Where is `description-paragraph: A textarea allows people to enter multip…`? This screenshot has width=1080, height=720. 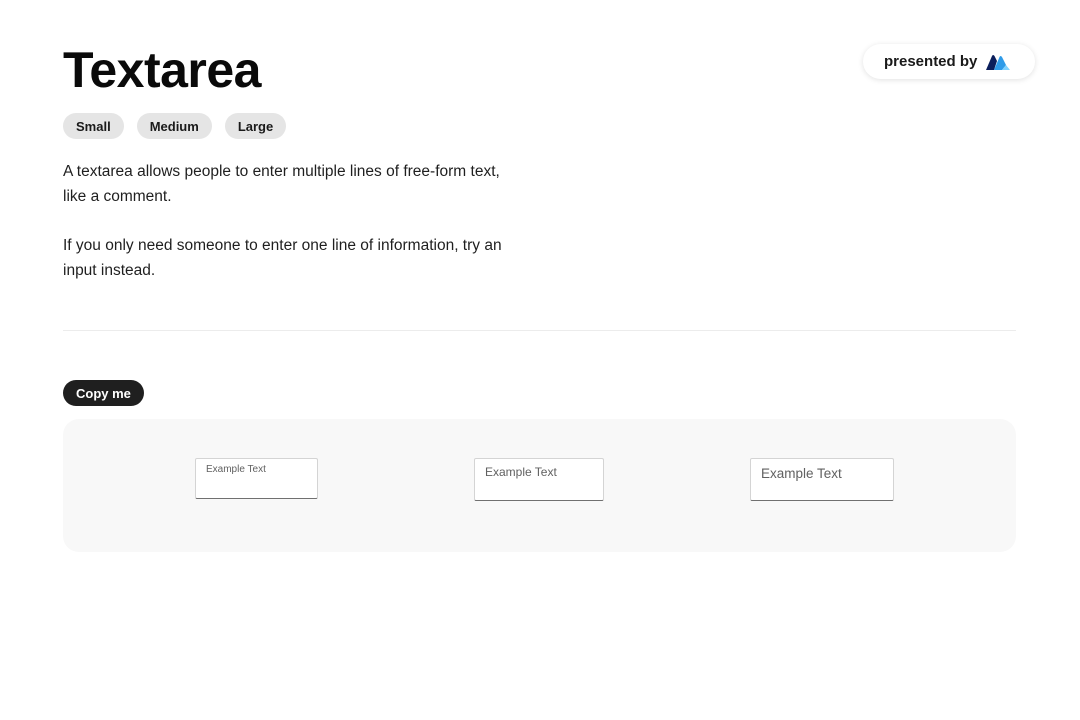
description-paragraph: A textarea allows people to enter multip… is located at coordinates (281, 184).